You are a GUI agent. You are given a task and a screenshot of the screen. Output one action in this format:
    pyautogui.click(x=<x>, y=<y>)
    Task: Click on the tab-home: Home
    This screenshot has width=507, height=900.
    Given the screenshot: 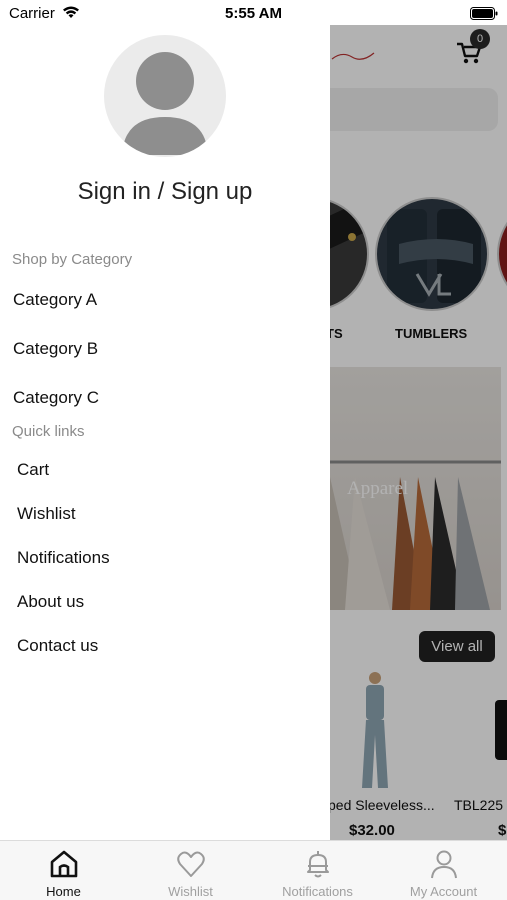 What is the action you would take?
    pyautogui.click(x=63, y=870)
    